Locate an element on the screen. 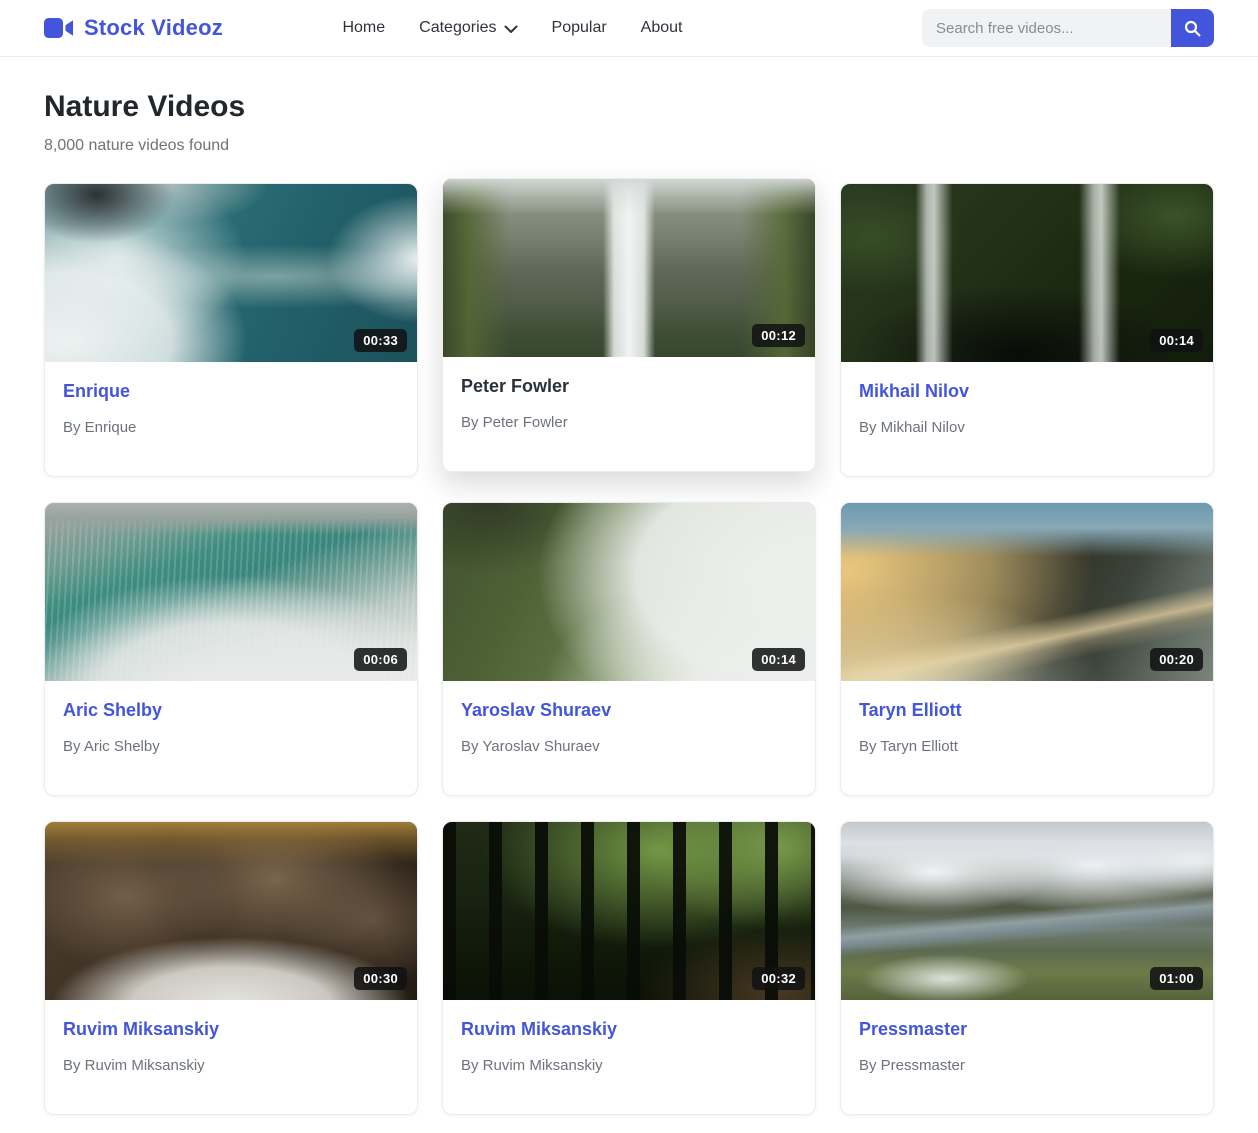  video-author-link: Pressmaster is located at coordinates (913, 1029).